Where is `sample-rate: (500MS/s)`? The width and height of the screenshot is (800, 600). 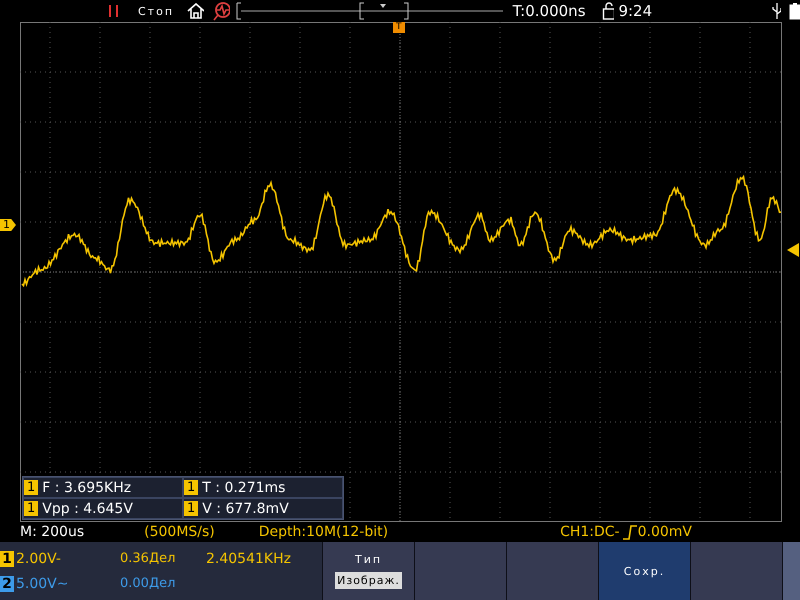 sample-rate: (500MS/s) is located at coordinates (179, 532).